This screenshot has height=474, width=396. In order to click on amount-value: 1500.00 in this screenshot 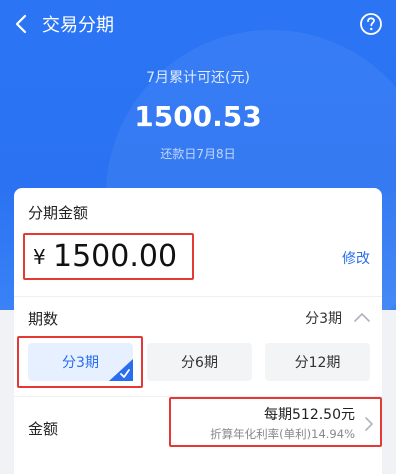, I will do `click(115, 256)`.